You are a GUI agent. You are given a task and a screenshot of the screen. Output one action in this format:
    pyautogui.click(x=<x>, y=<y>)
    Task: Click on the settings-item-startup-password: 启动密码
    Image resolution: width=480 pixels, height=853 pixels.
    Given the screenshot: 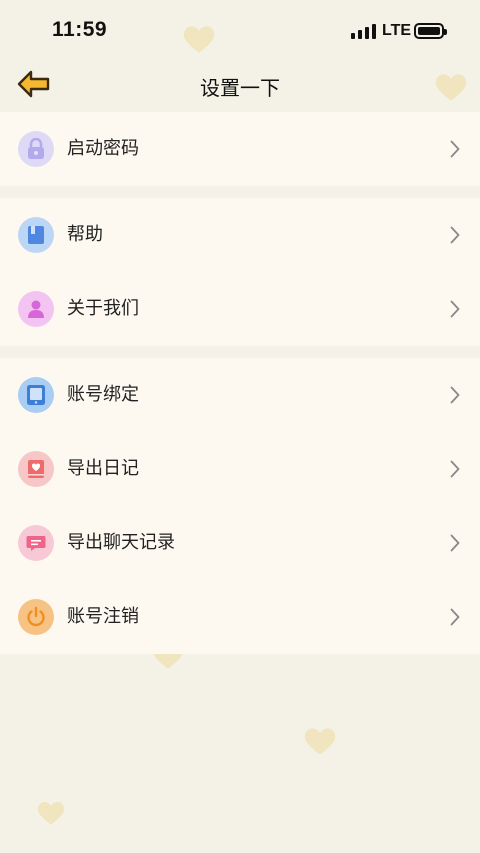 What is the action you would take?
    pyautogui.click(x=240, y=149)
    